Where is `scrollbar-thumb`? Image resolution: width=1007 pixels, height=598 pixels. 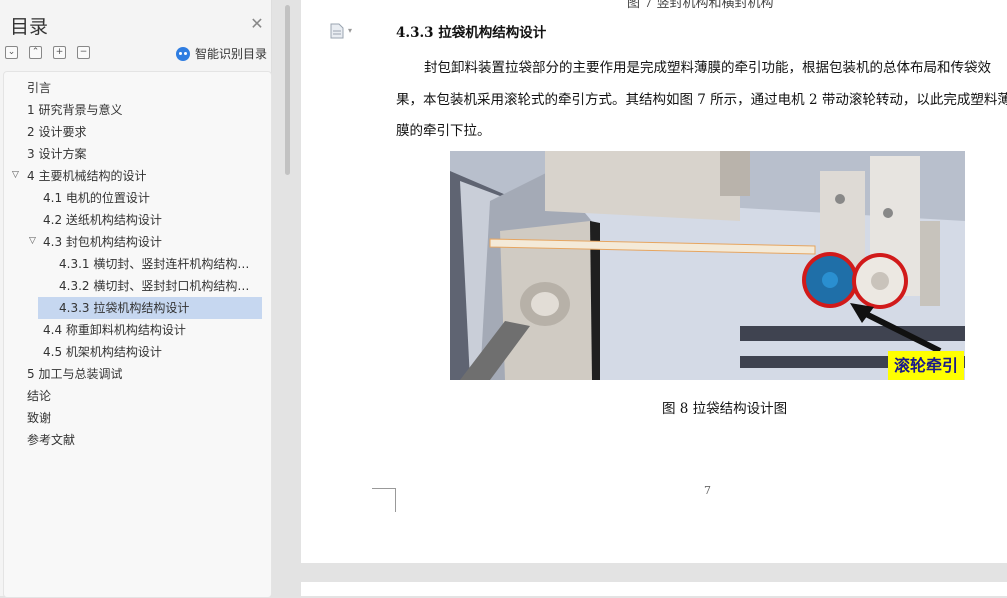 scrollbar-thumb is located at coordinates (287, 90).